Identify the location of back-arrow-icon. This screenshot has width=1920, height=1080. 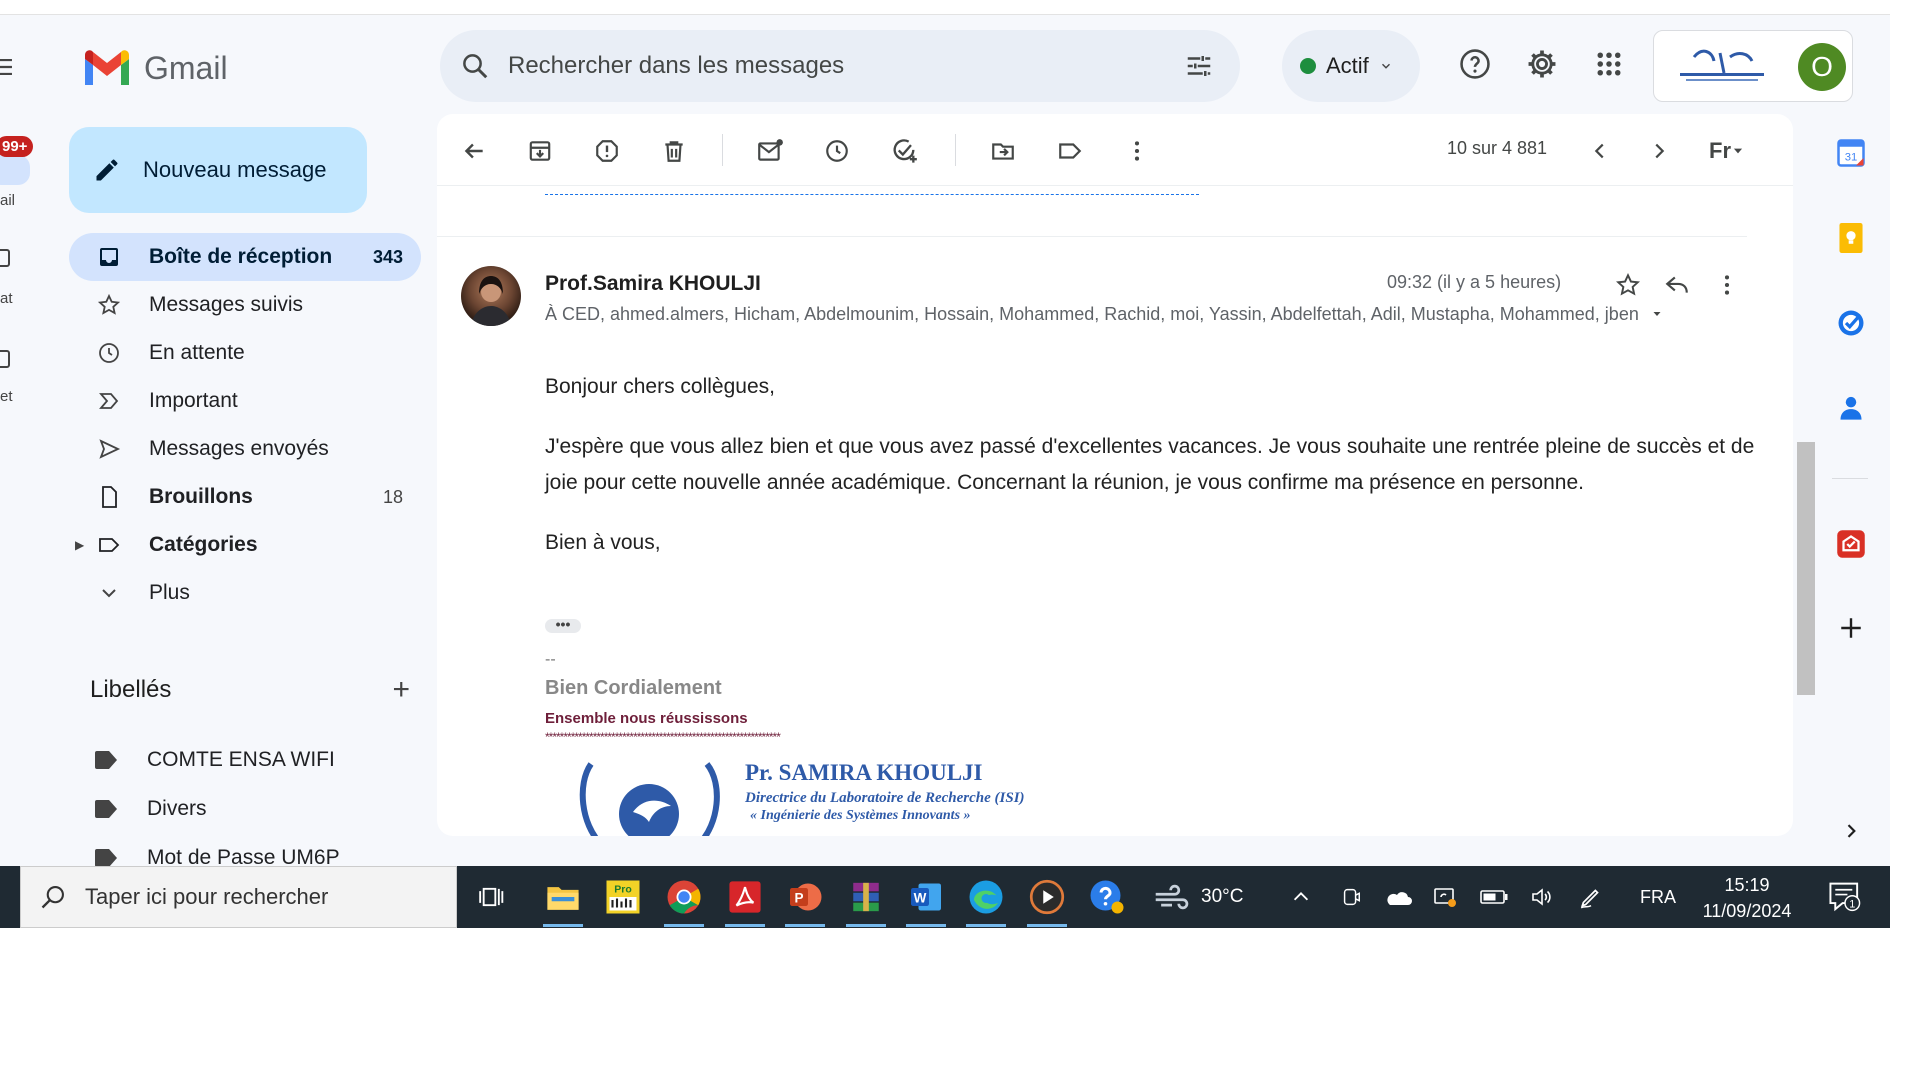
(474, 151).